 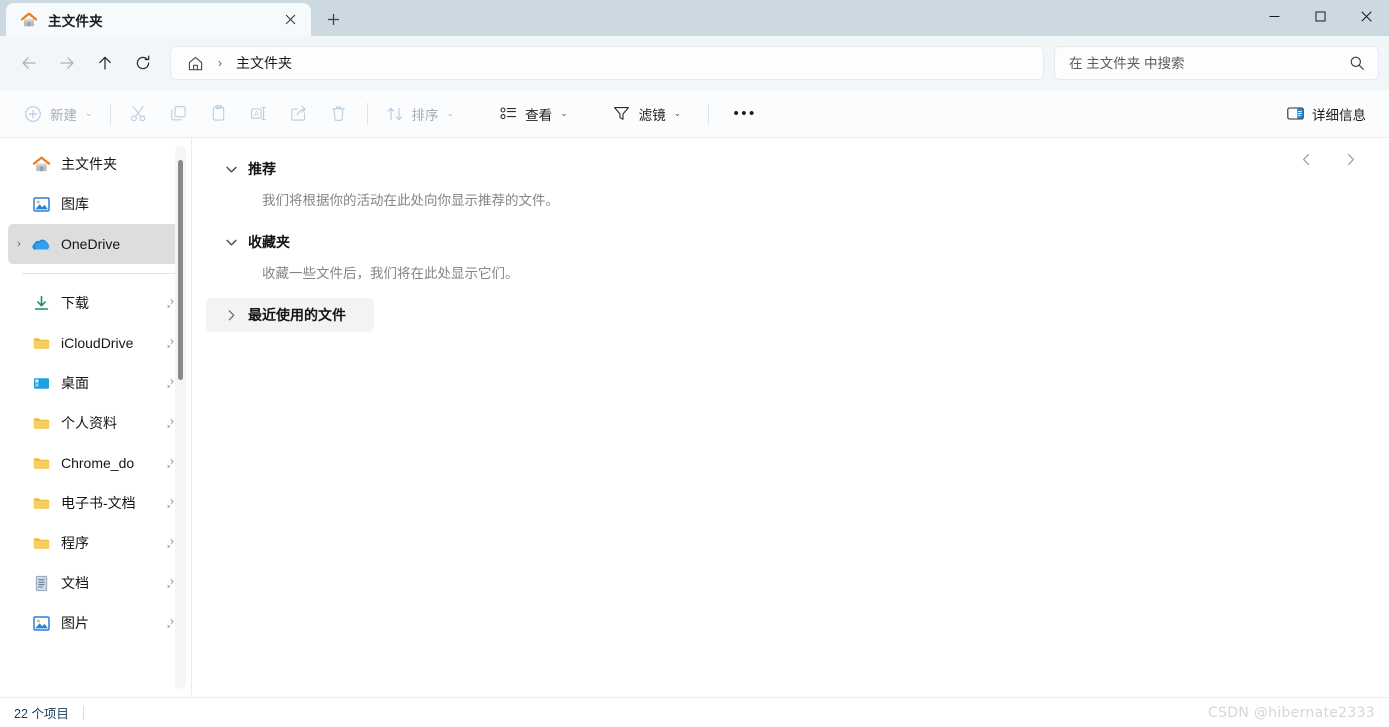 I want to click on back-button, so click(x=29, y=63).